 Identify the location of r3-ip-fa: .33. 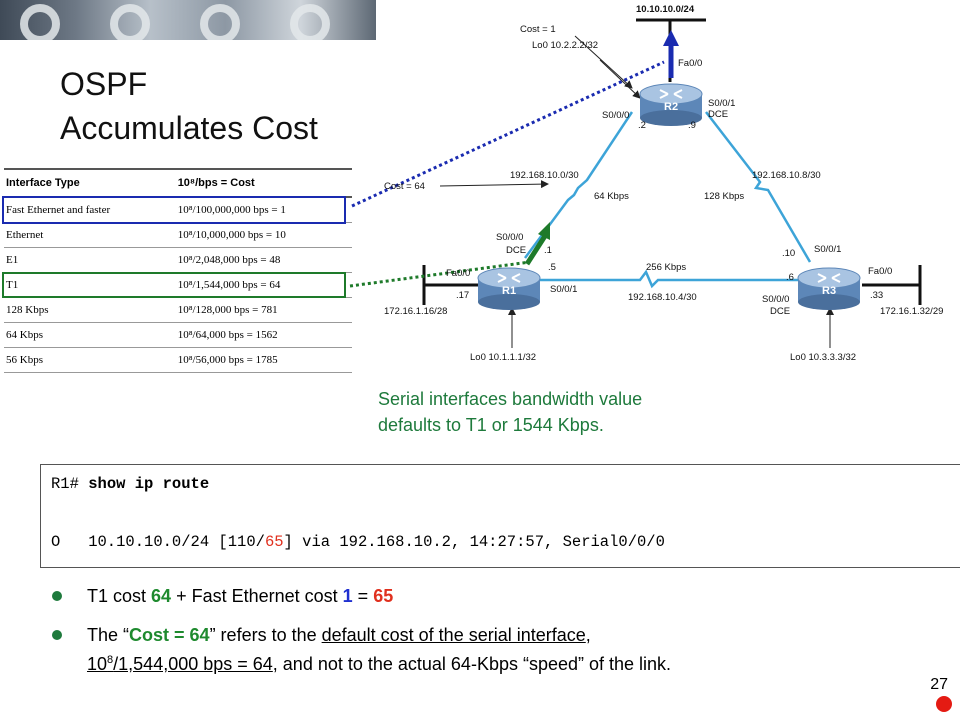
(877, 295).